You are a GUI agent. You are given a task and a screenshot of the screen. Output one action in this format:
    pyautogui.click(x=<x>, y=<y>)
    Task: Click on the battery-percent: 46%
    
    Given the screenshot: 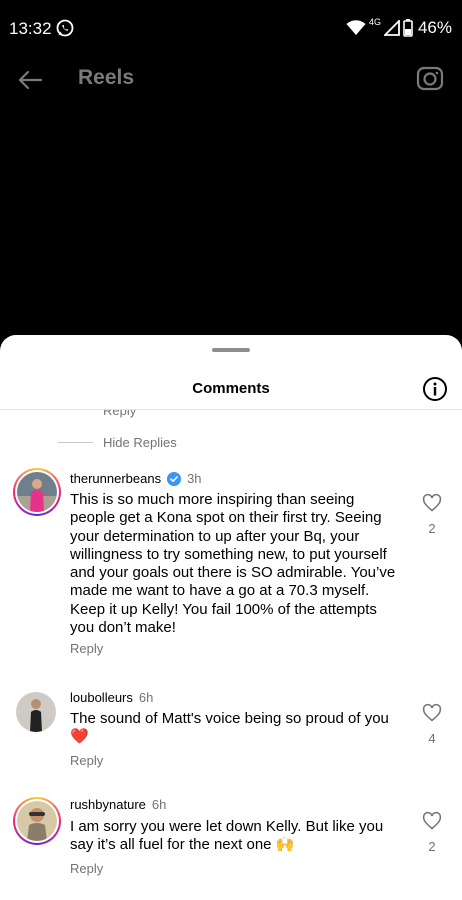 What is the action you would take?
    pyautogui.click(x=434, y=27)
    